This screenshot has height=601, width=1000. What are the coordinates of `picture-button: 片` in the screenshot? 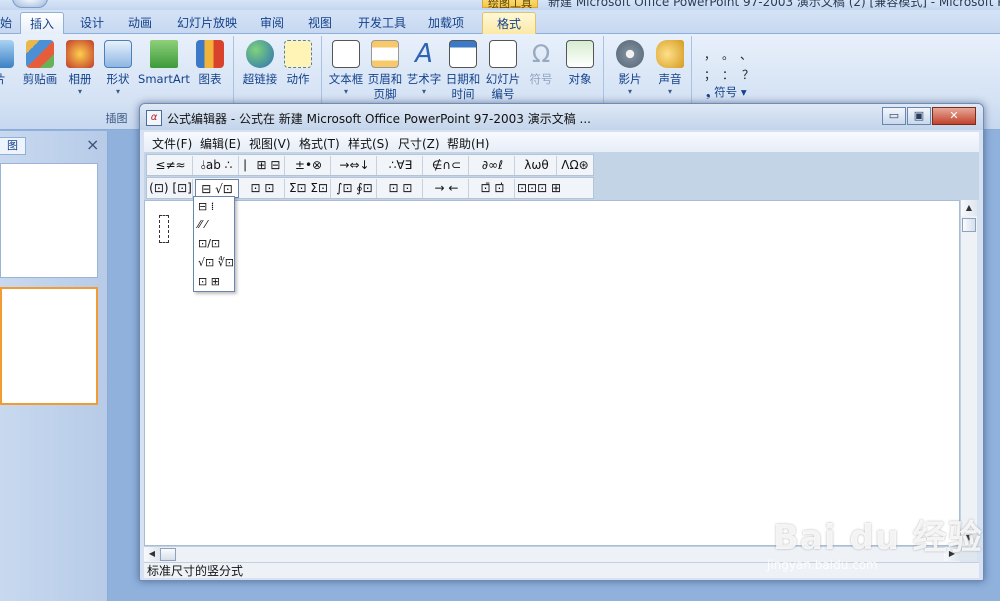 It's located at (7, 63).